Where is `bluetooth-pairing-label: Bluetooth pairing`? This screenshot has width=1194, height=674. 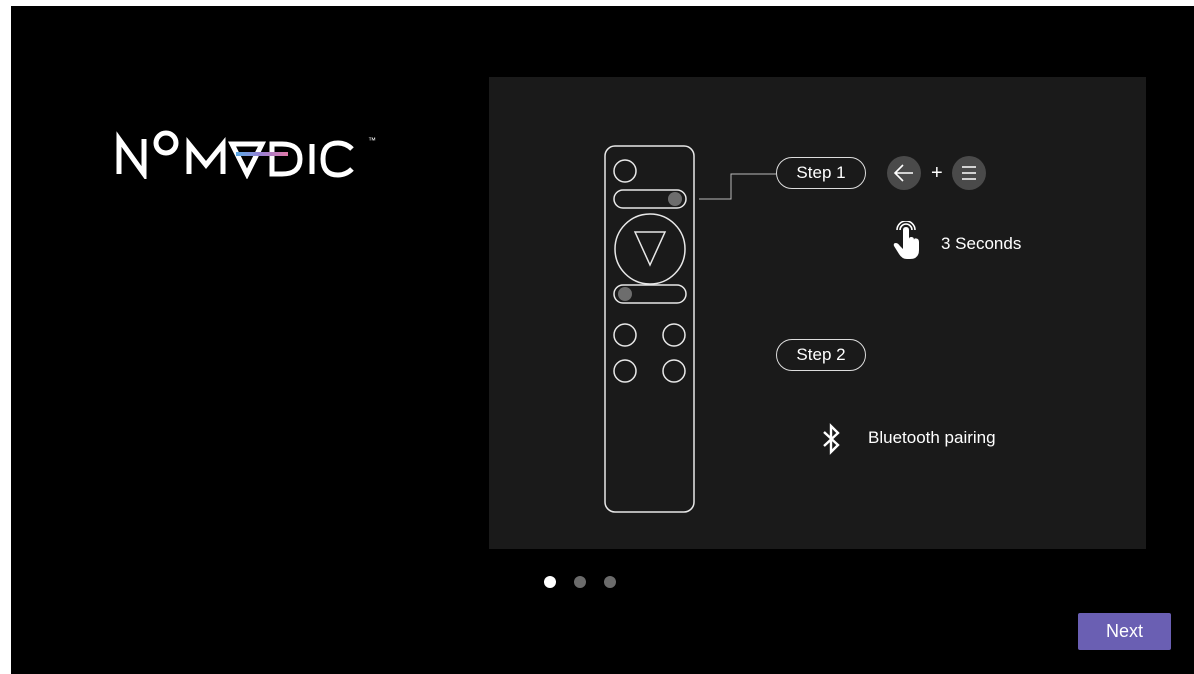
bluetooth-pairing-label: Bluetooth pairing is located at coordinates (932, 437).